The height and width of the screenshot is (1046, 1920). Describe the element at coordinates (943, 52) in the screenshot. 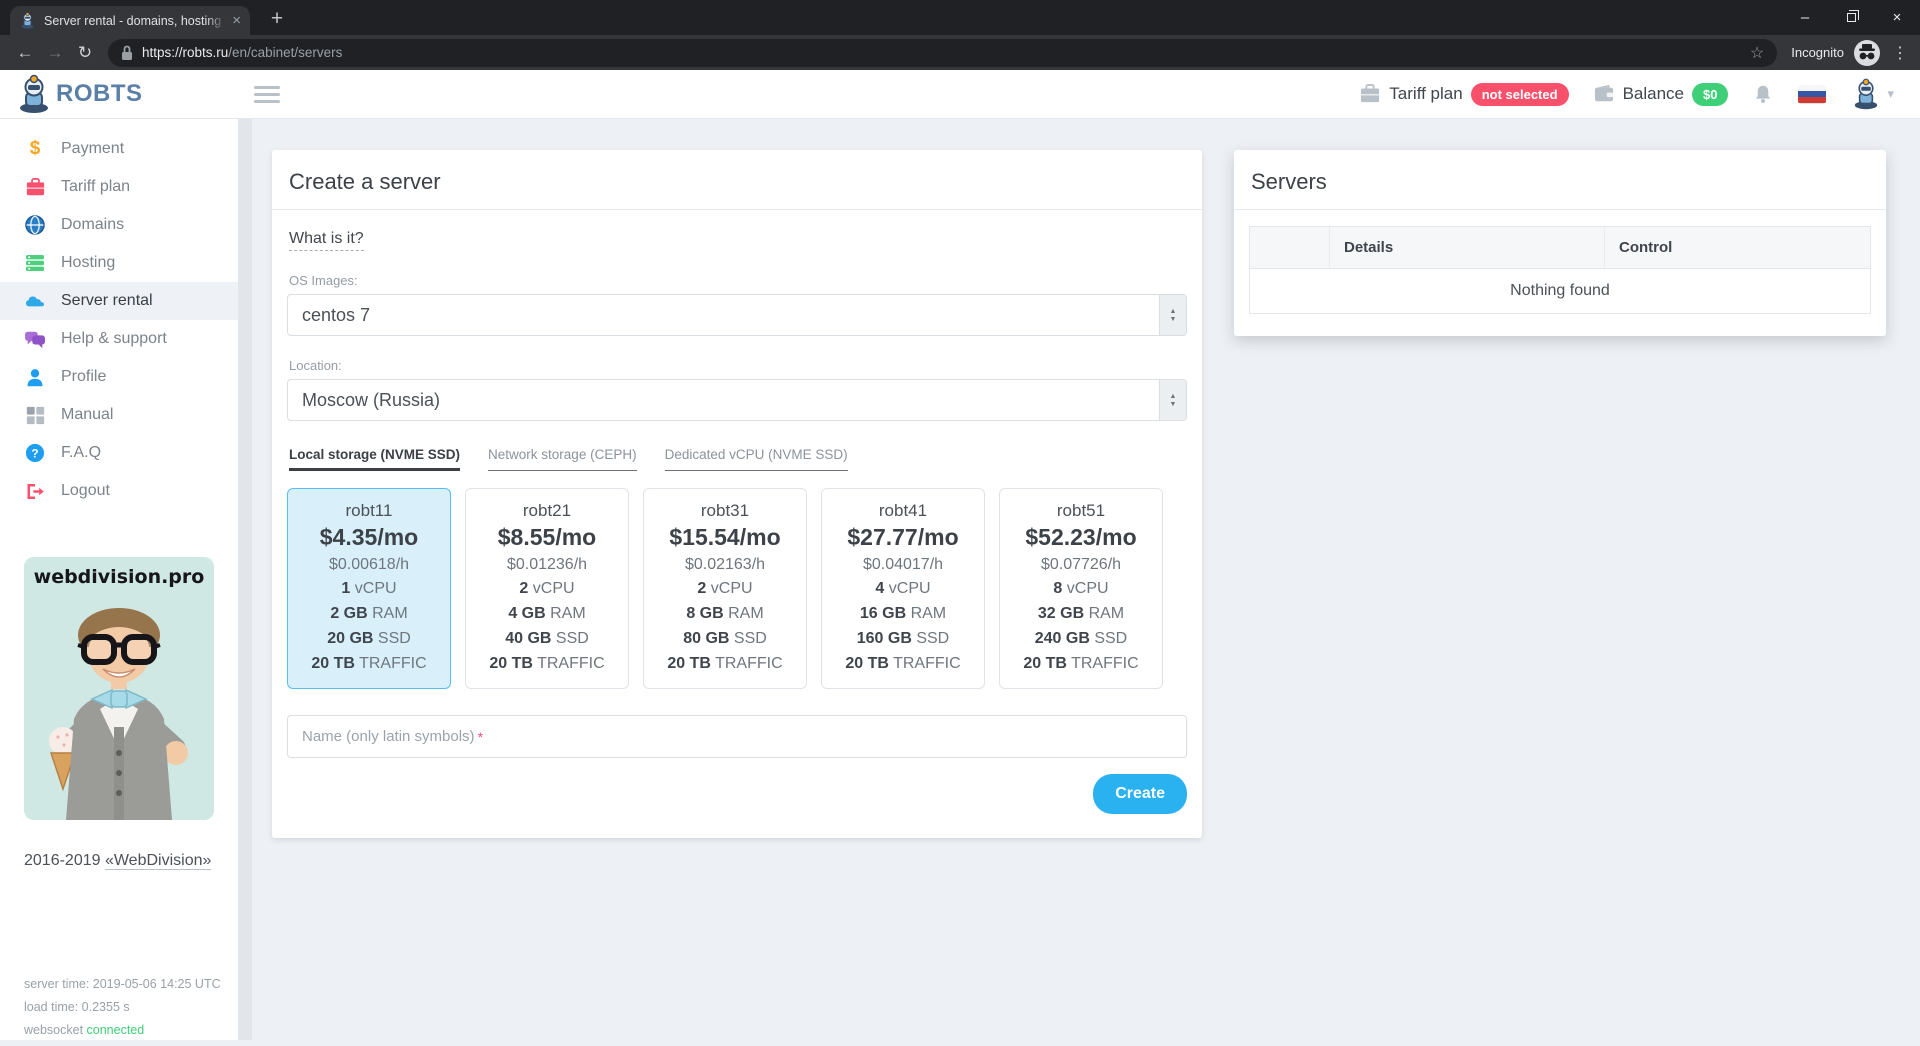

I see `url-bar: https://robts.ru/en/cabinet/servers ☆` at that location.